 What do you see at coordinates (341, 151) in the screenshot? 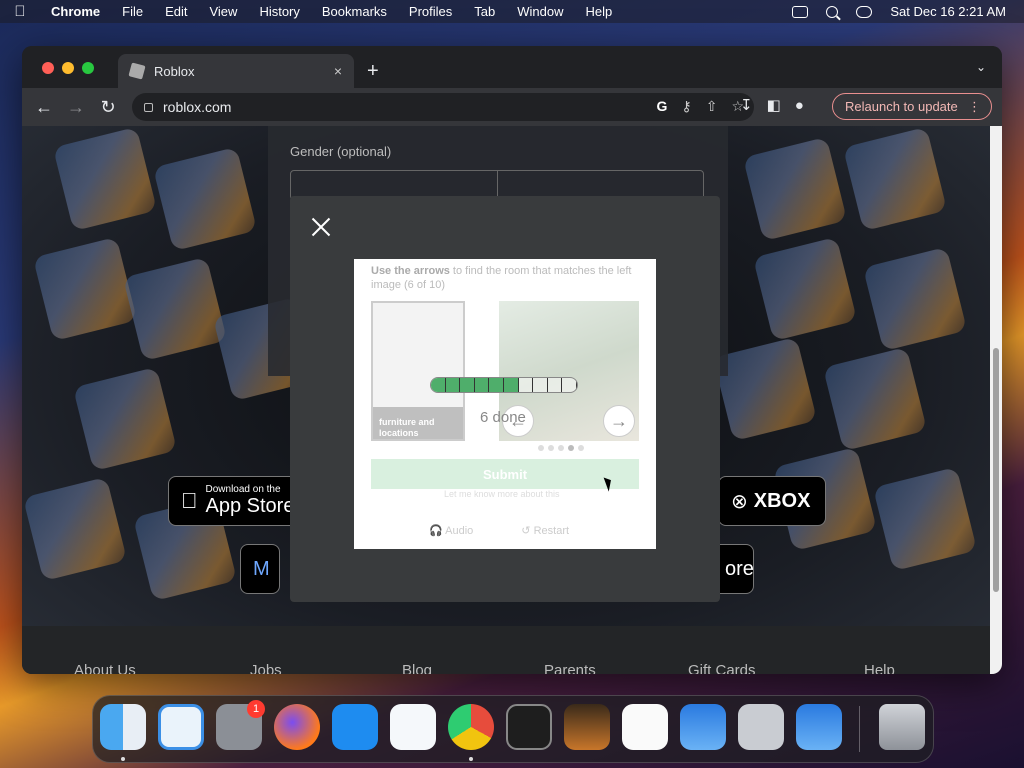
I see `gender-label: Gender (optional)` at bounding box center [341, 151].